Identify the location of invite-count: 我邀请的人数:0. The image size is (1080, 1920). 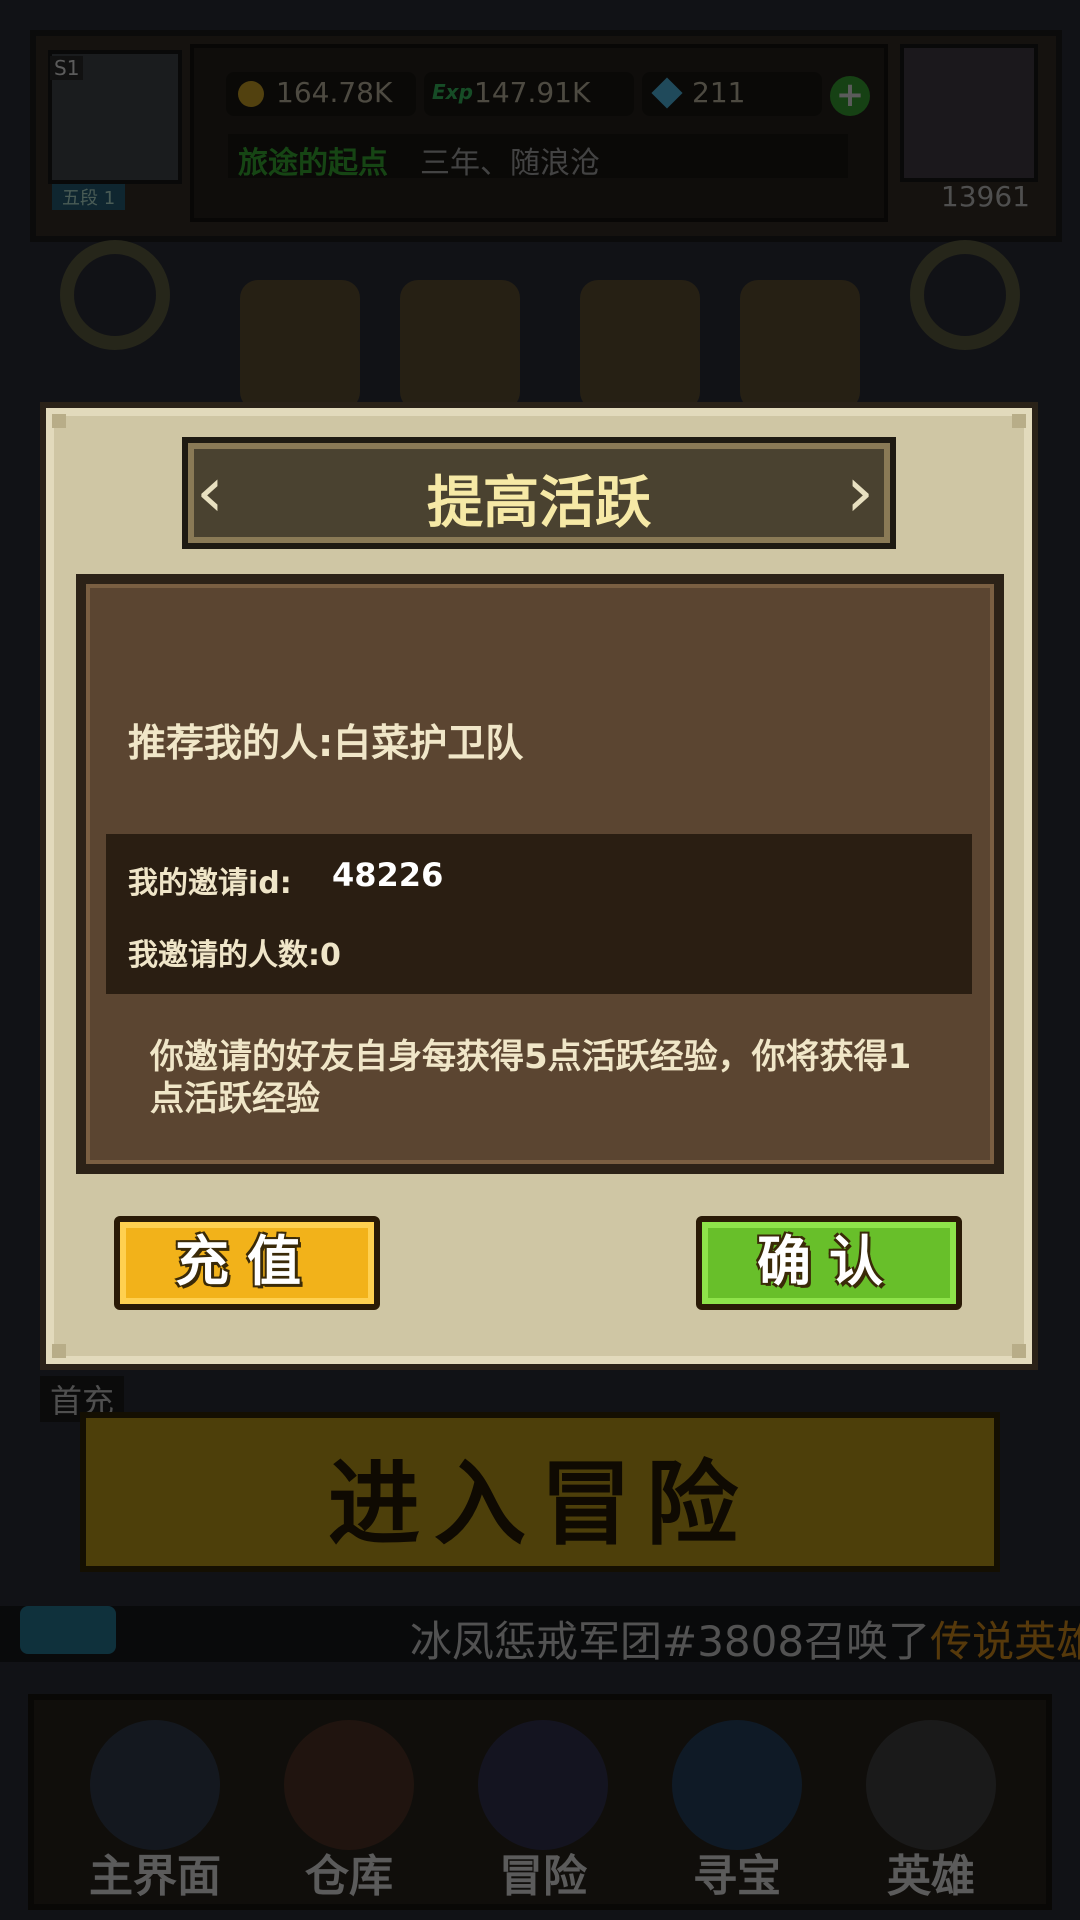
(234, 955).